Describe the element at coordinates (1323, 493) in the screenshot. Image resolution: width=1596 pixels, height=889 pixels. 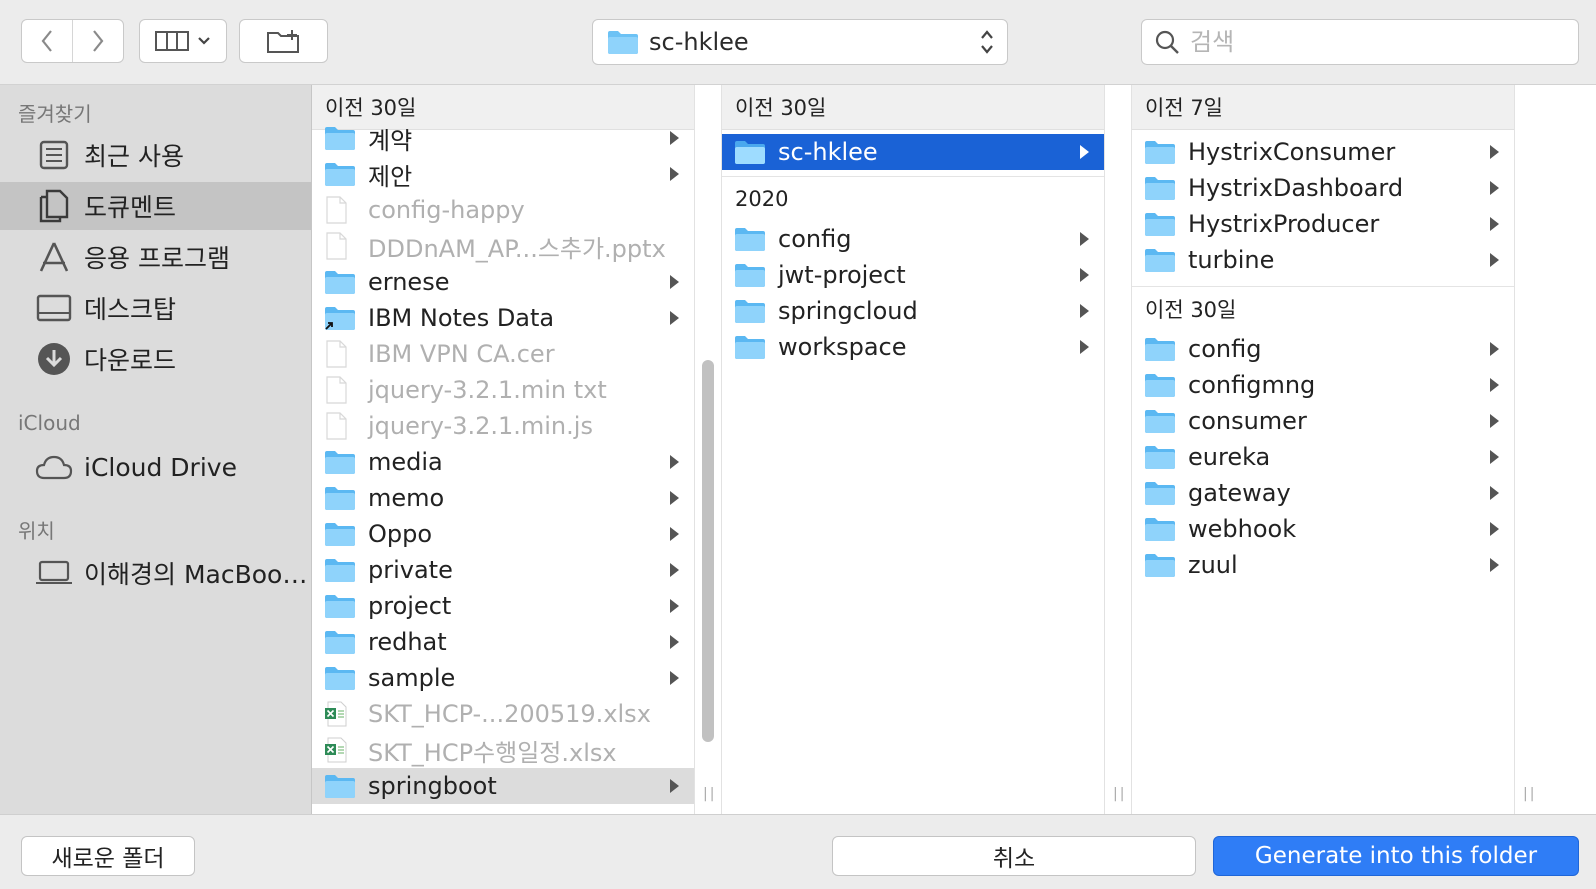
I see `folder-row: gateway` at that location.